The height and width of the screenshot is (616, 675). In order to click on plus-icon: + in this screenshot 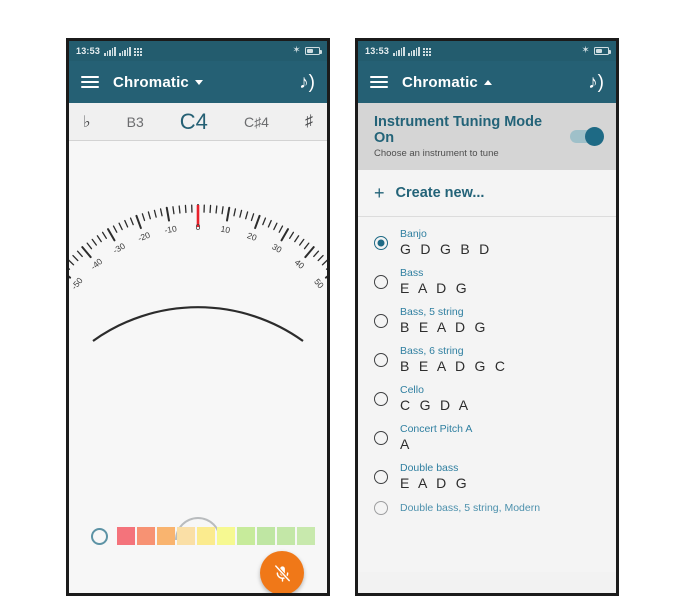, I will do `click(379, 193)`.